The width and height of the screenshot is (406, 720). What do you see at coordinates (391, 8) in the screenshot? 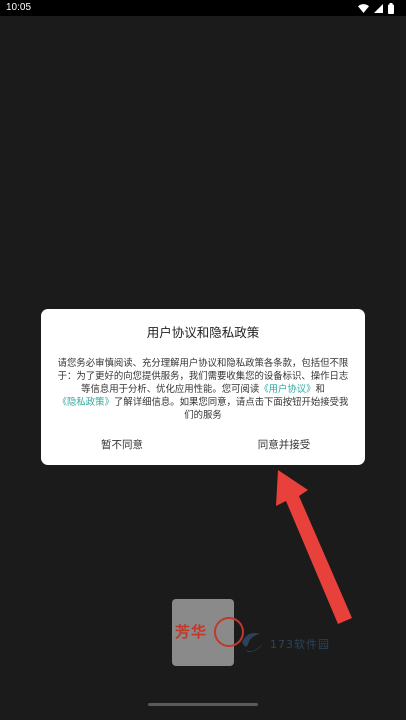
I see `battery-icon` at bounding box center [391, 8].